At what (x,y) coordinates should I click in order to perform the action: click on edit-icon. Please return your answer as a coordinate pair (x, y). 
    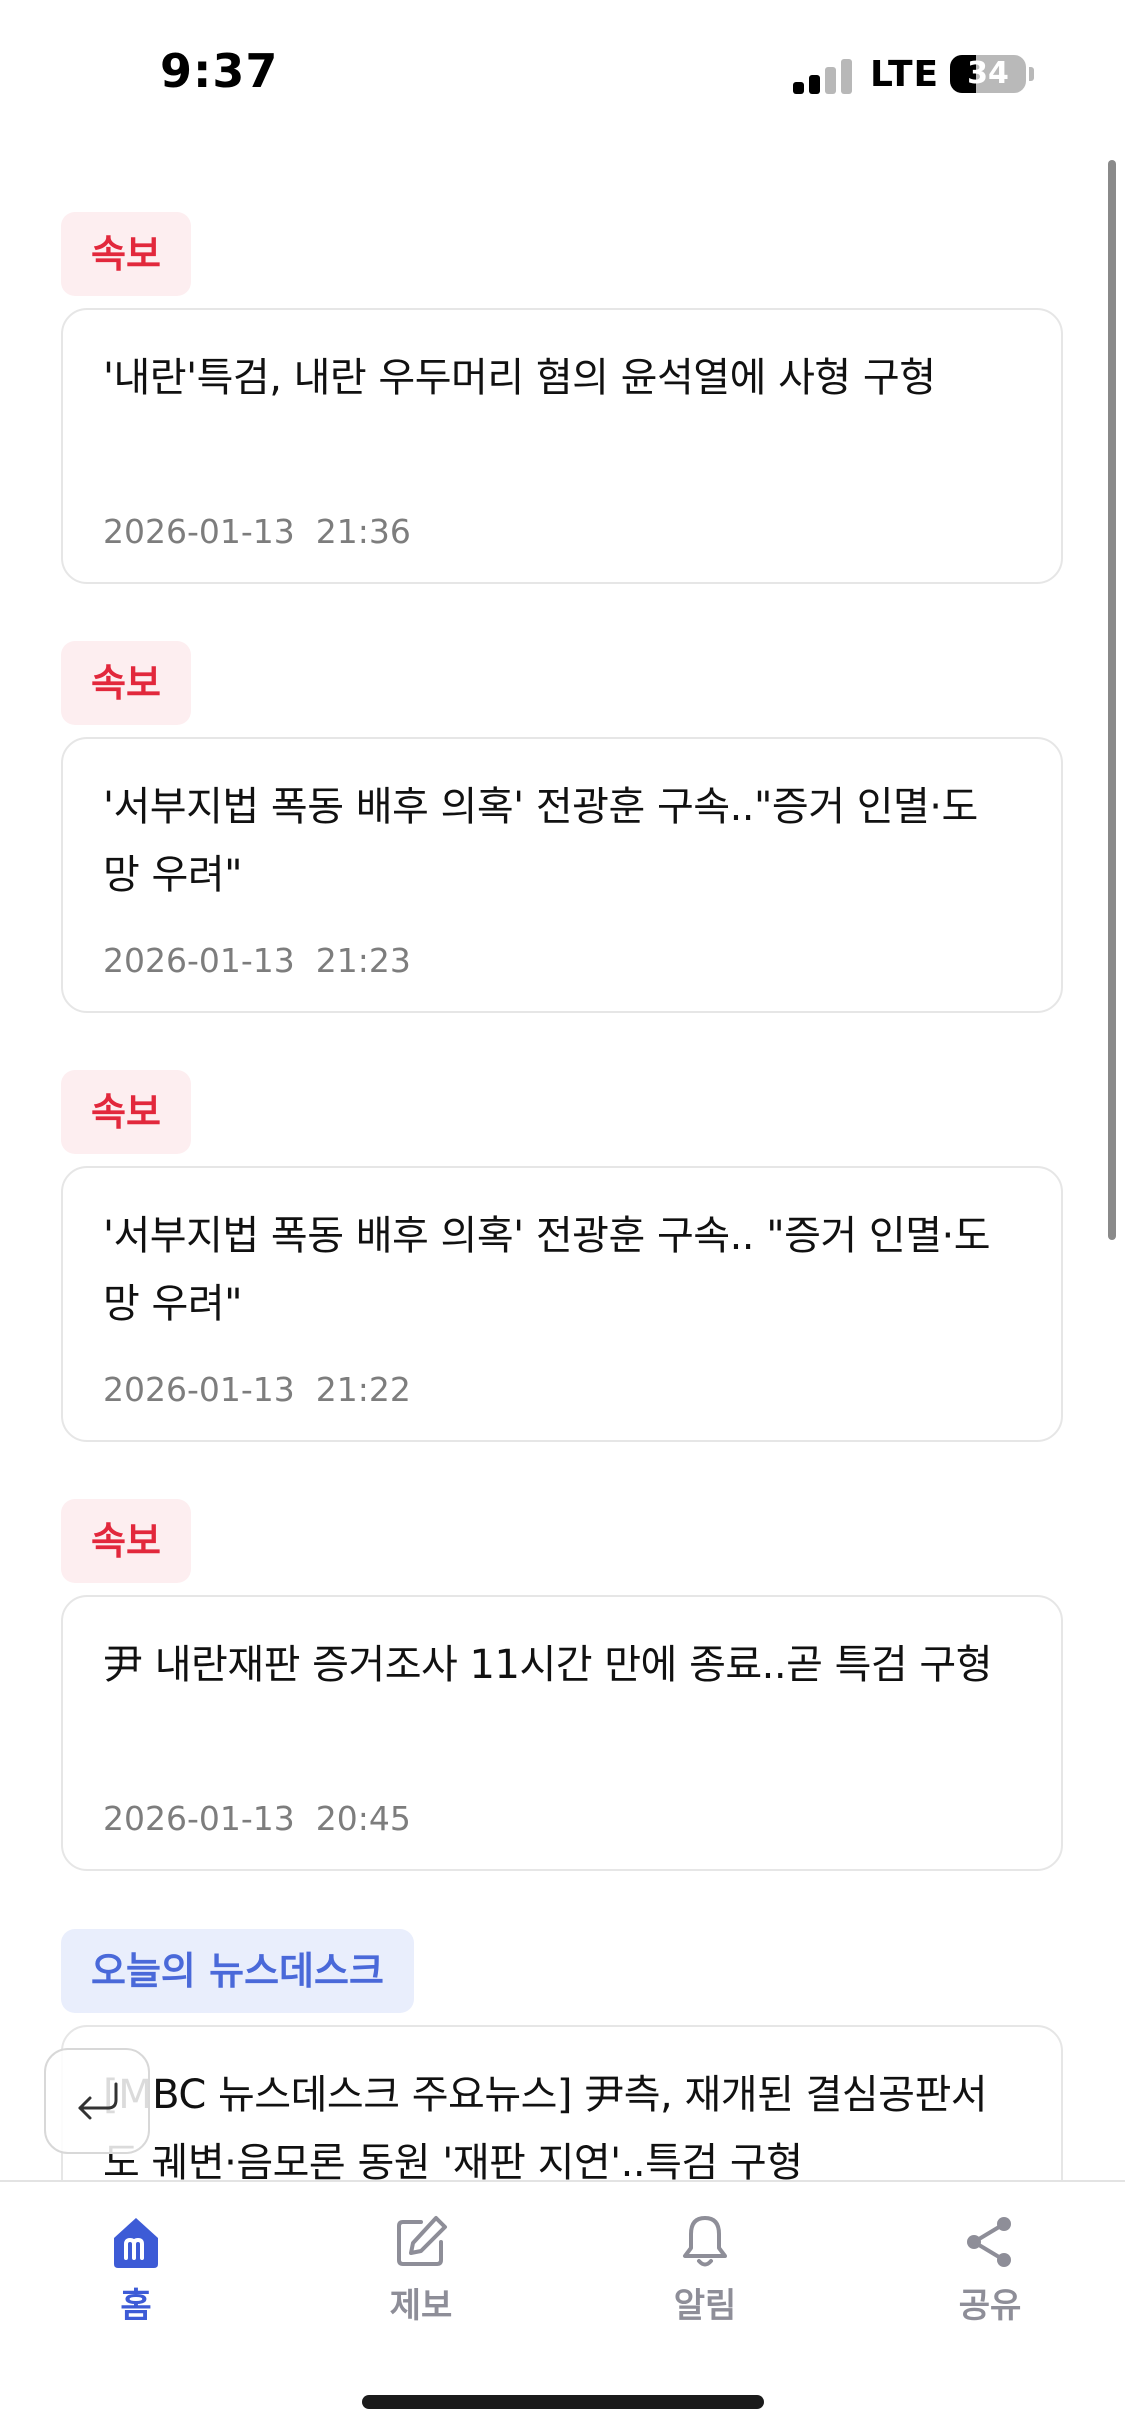
    Looking at the image, I should click on (422, 2241).